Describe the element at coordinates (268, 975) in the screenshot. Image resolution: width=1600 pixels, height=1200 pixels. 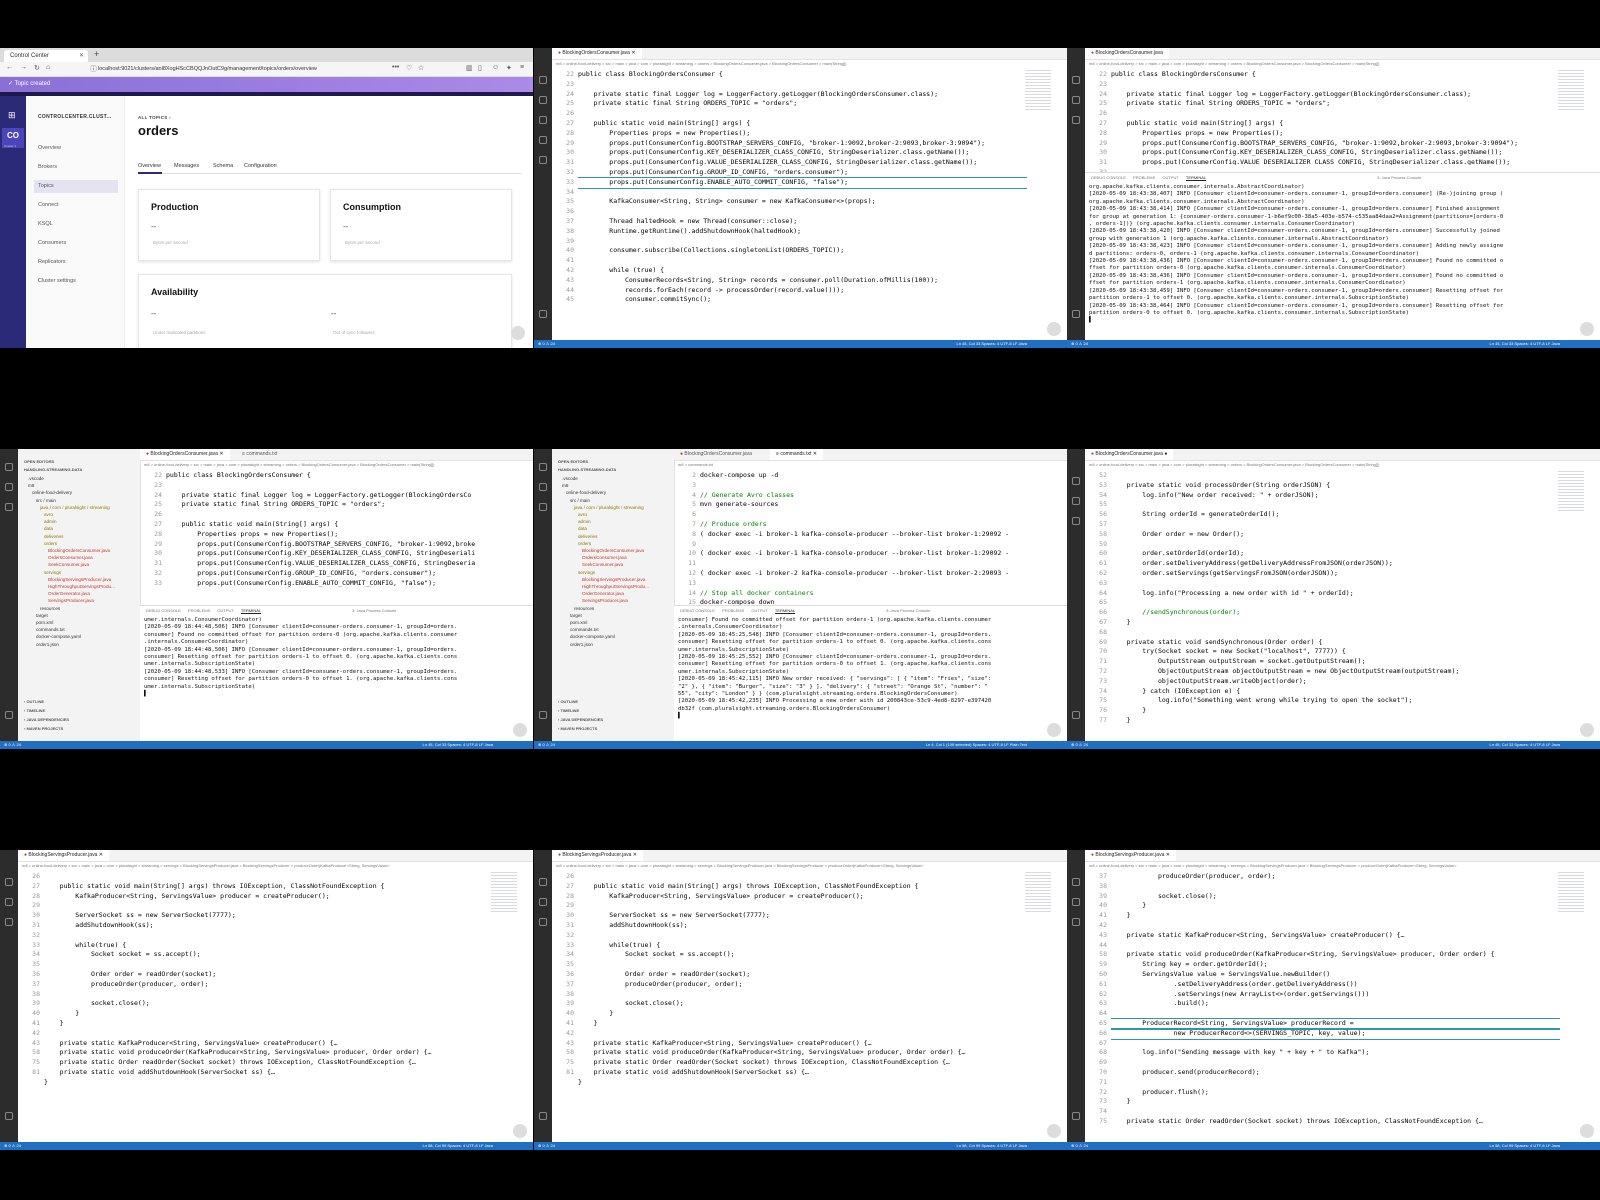
I see `code-line: Order order = readOrder(socket);` at that location.